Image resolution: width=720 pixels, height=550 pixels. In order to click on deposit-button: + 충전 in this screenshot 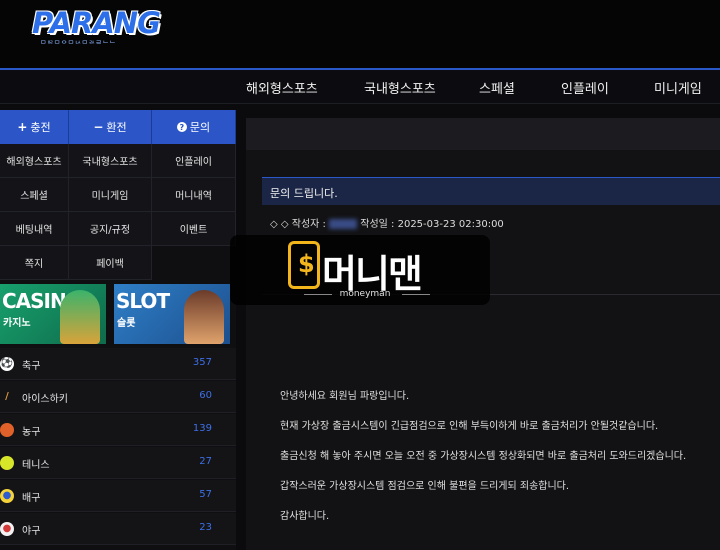, I will do `click(34, 127)`.